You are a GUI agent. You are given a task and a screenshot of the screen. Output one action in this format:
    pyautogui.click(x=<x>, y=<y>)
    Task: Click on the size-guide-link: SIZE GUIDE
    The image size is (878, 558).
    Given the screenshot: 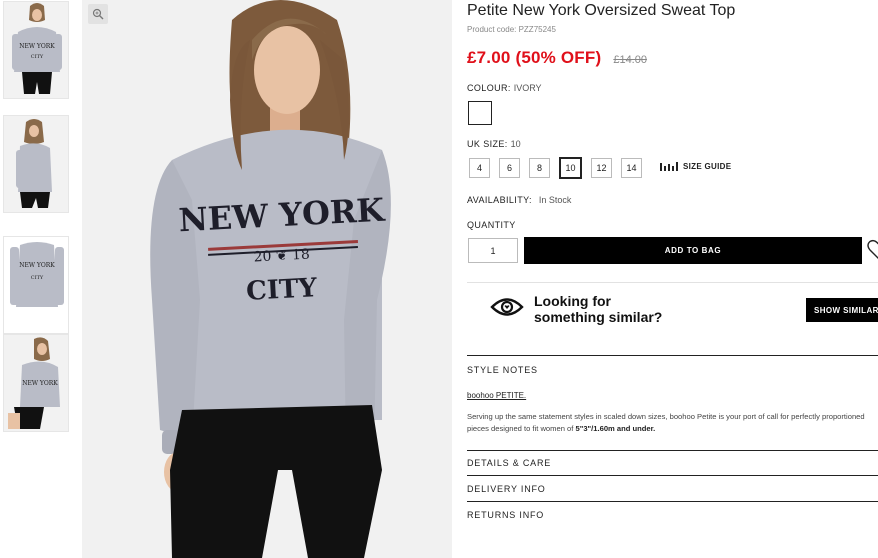 What is the action you would take?
    pyautogui.click(x=695, y=166)
    